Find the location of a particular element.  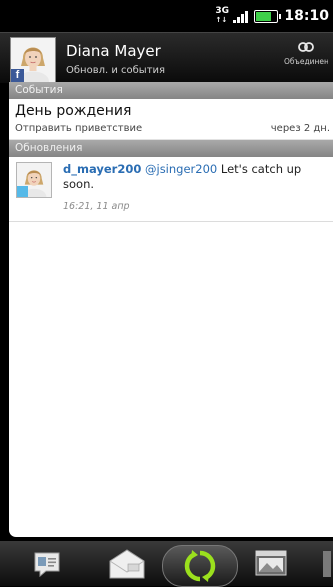

link-icon is located at coordinates (306, 47).